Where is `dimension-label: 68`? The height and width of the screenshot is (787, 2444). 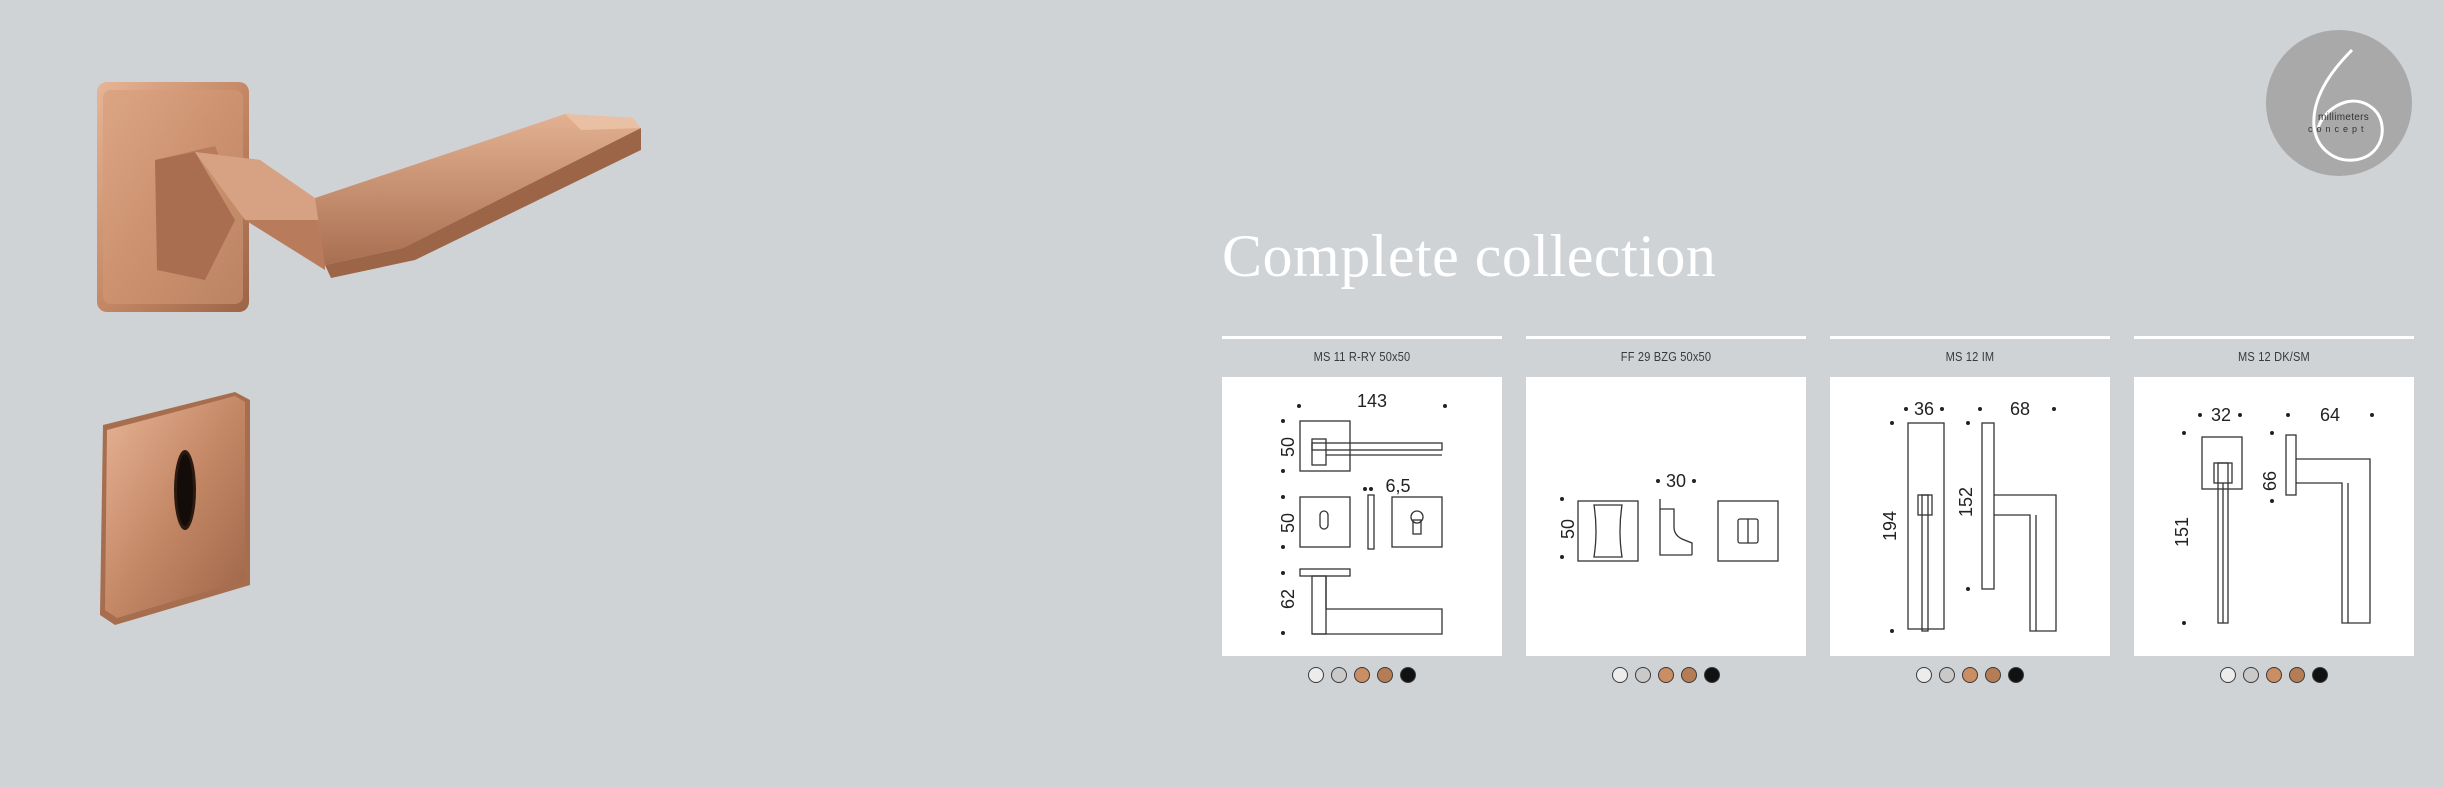
dimension-label: 68 is located at coordinates (2020, 409).